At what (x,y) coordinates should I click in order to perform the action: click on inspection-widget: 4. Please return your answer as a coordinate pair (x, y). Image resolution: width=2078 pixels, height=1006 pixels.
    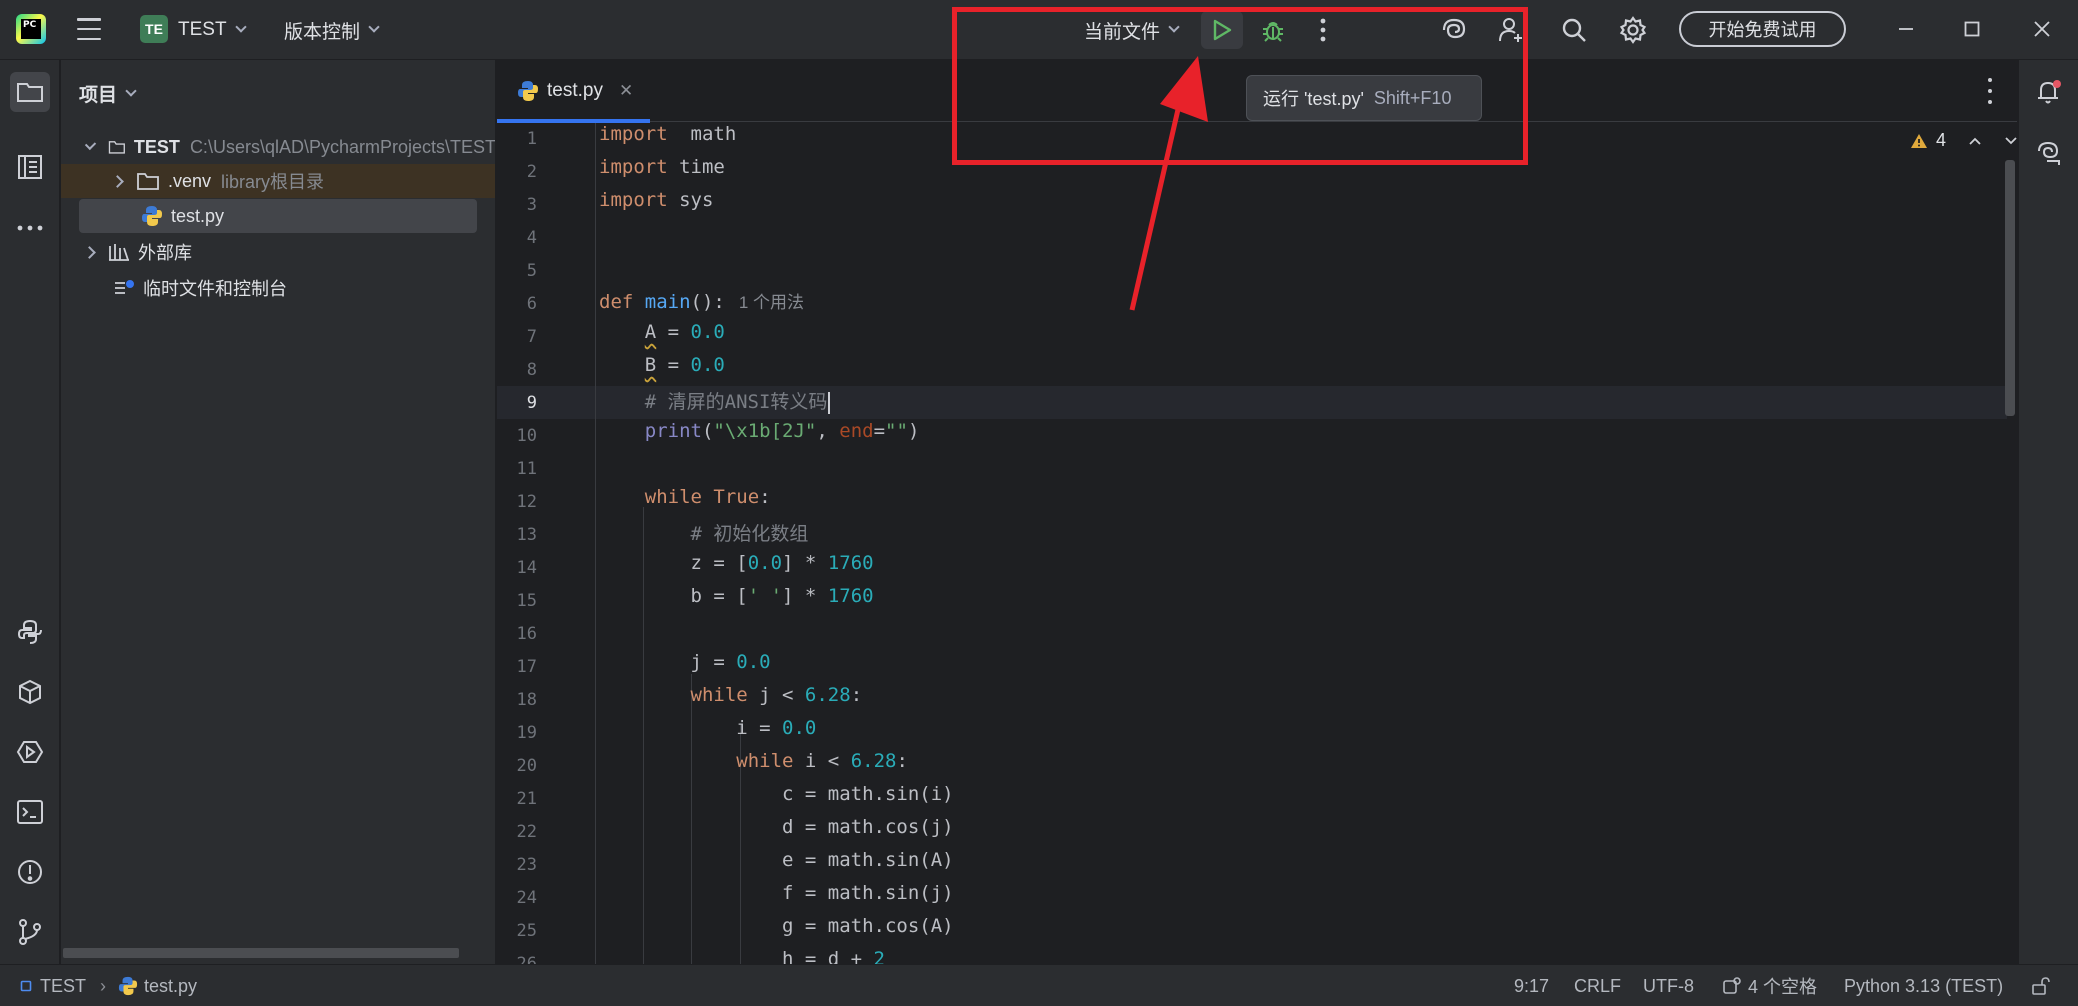
    Looking at the image, I should click on (1964, 140).